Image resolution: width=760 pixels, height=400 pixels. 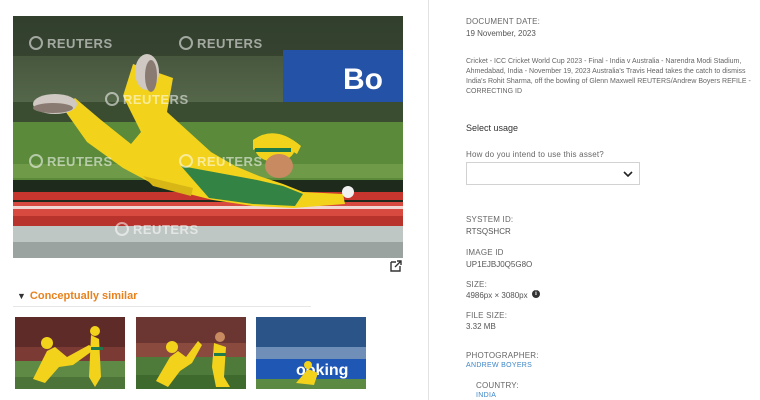 I want to click on country-link: INDIA, so click(x=486, y=395).